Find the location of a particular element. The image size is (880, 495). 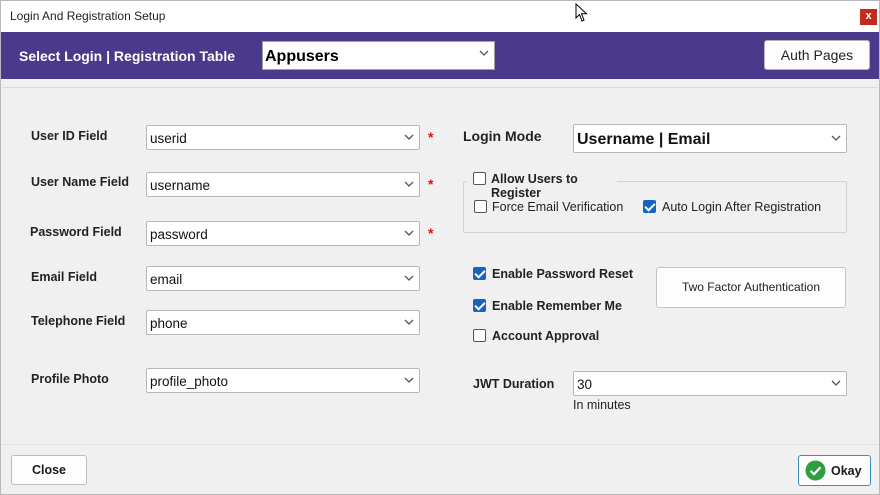

email-dropdown: email is located at coordinates (283, 278).